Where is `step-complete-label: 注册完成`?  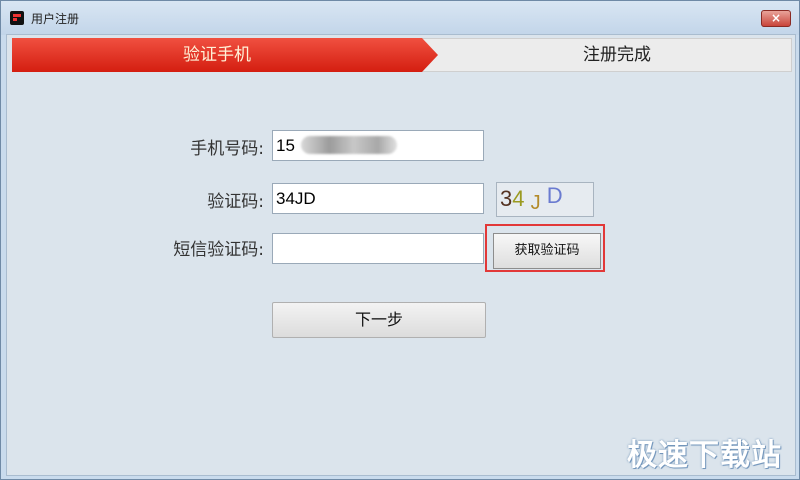
step-complete-label: 注册完成 is located at coordinates (617, 55).